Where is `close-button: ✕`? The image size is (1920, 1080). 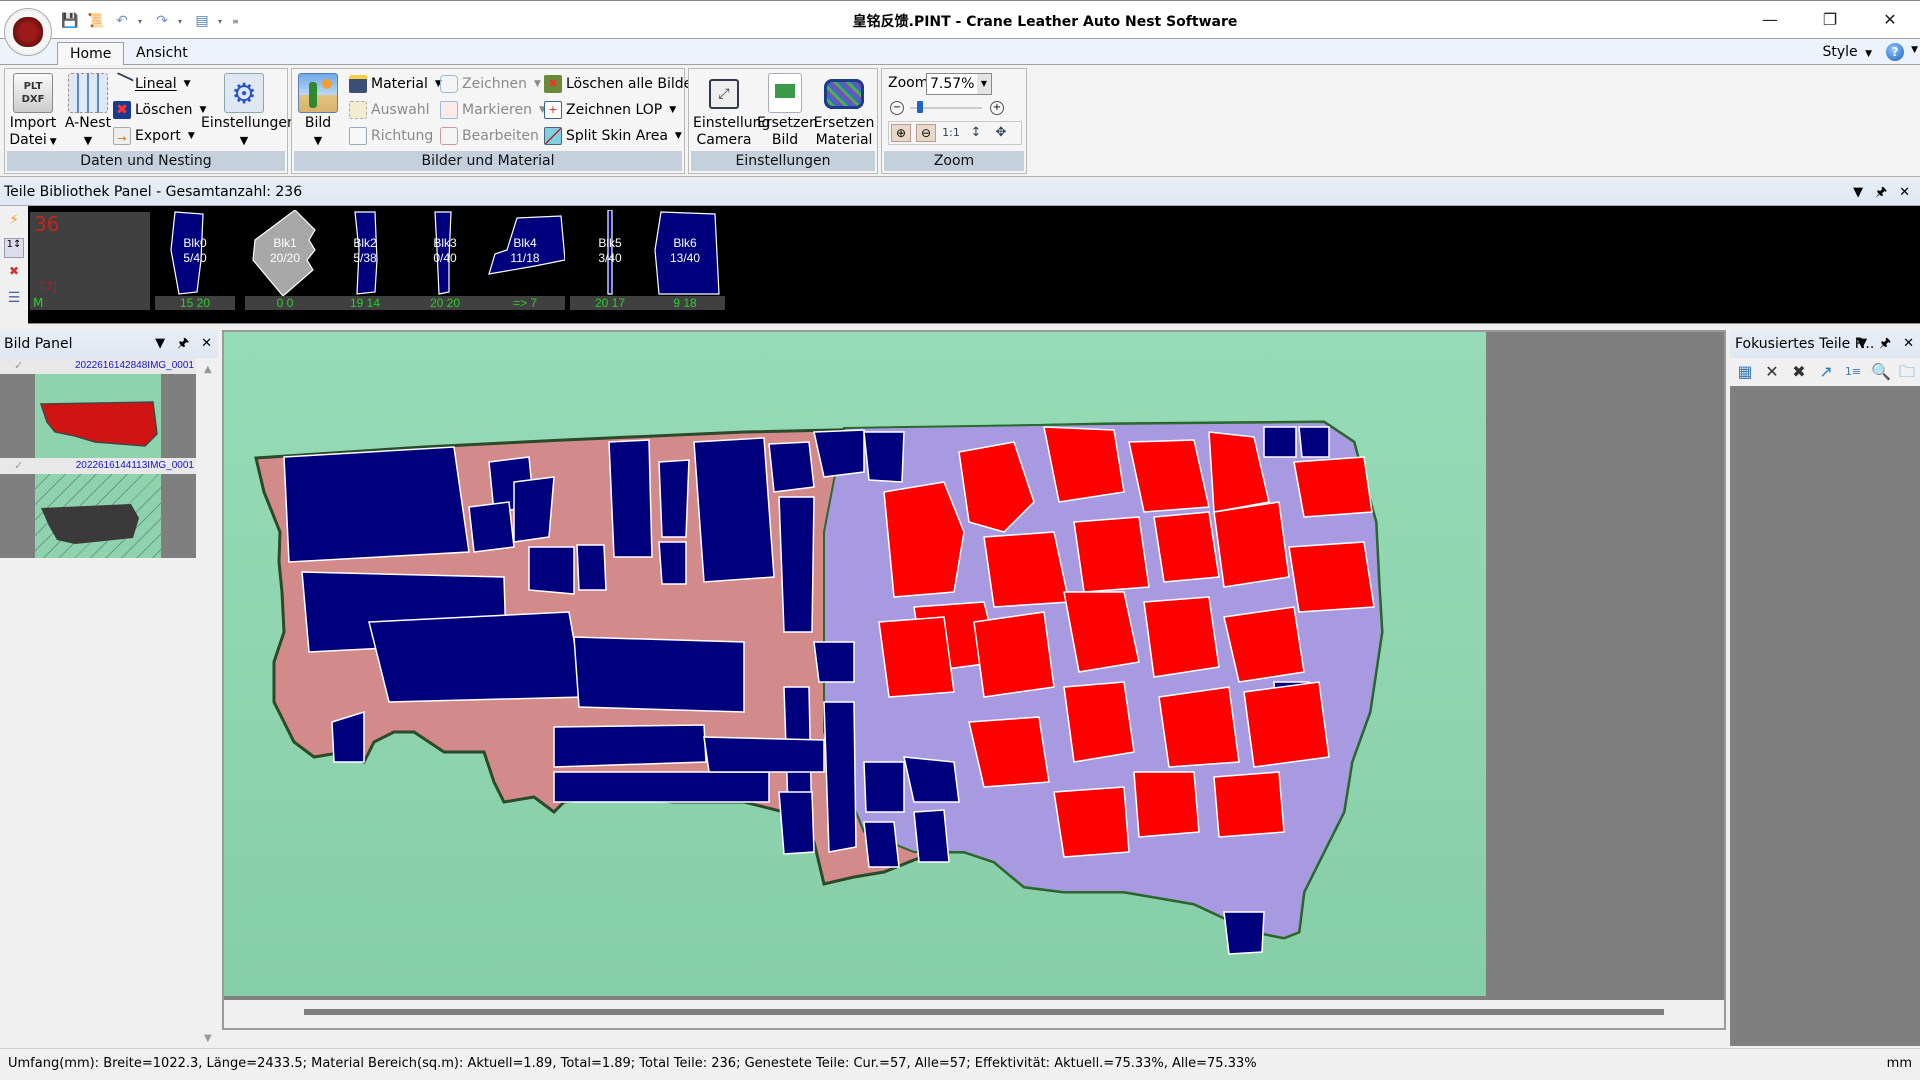 close-button: ✕ is located at coordinates (1890, 19).